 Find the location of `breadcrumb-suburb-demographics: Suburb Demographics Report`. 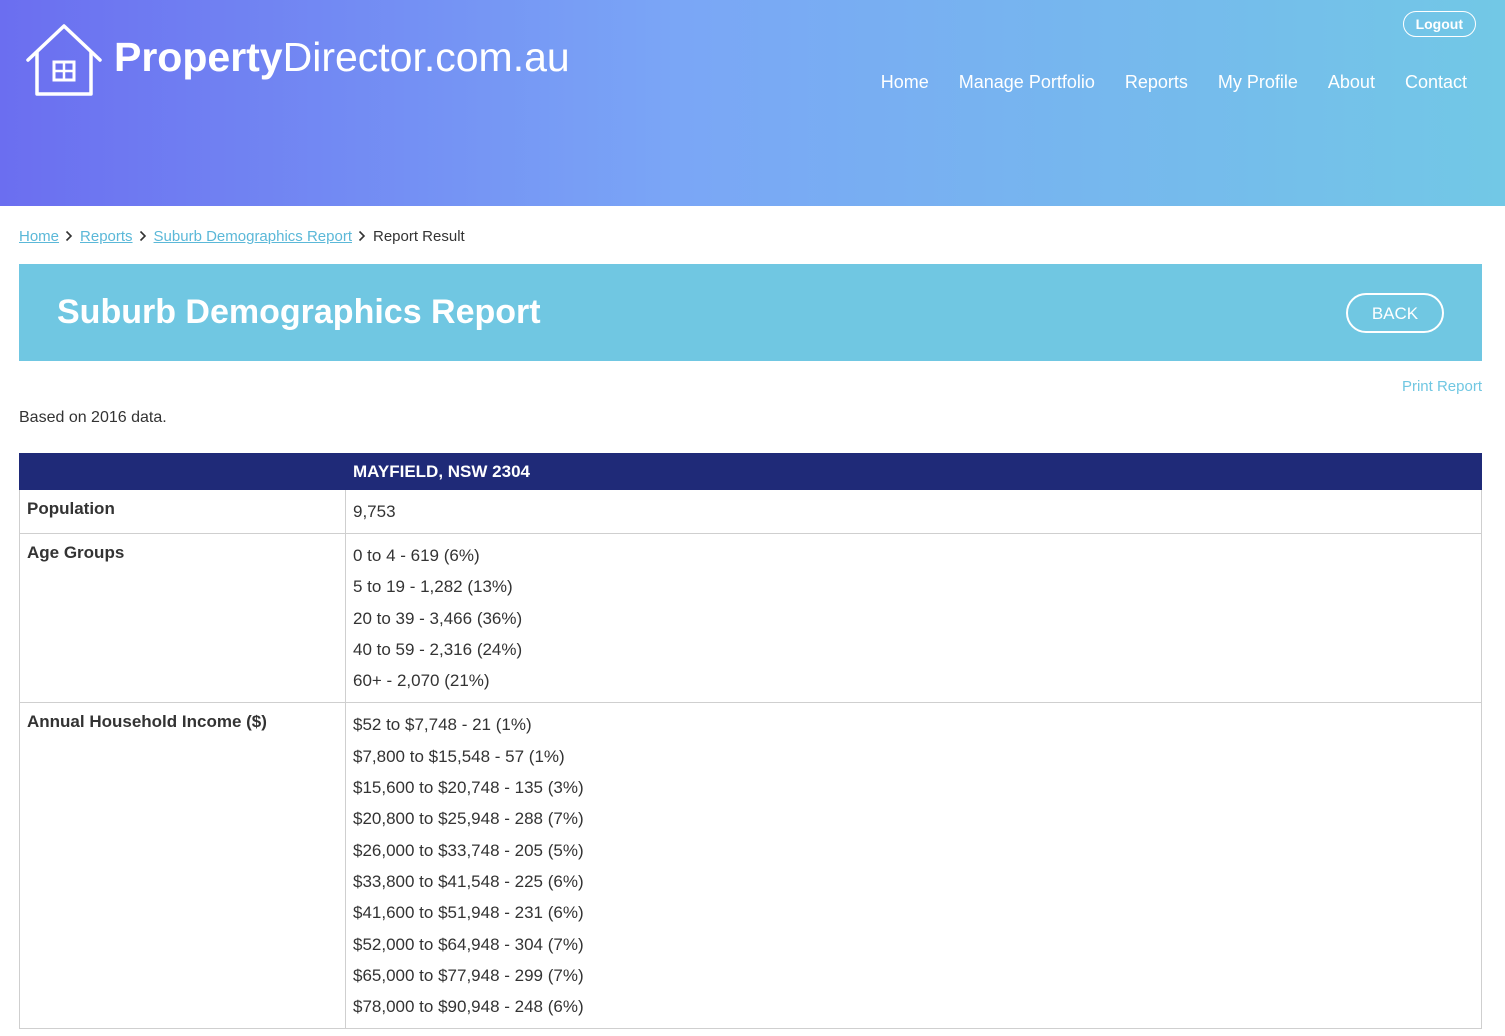

breadcrumb-suburb-demographics: Suburb Demographics Report is located at coordinates (253, 236).